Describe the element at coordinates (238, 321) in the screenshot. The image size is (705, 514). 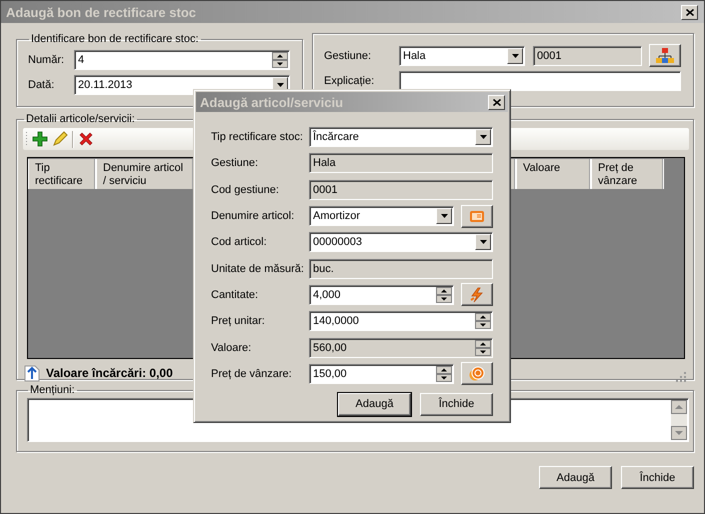
I see `field-label: Preț unitar:` at that location.